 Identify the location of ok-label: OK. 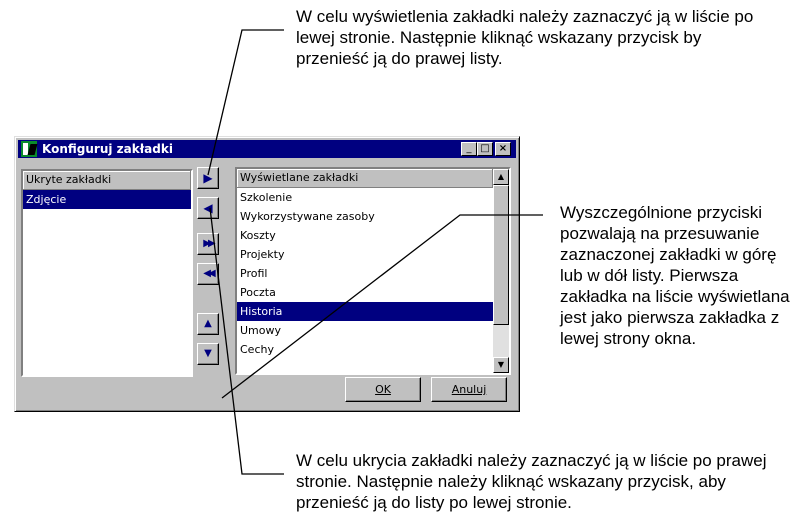
(383, 389).